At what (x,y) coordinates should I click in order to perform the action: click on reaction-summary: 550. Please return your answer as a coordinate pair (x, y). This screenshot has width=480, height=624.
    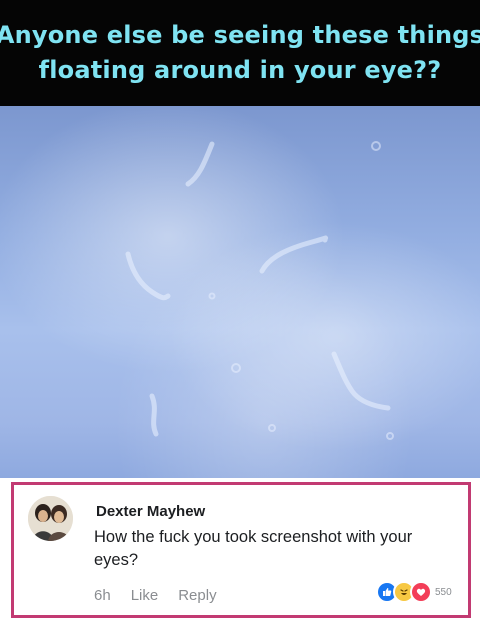
    Looking at the image, I should click on (414, 592).